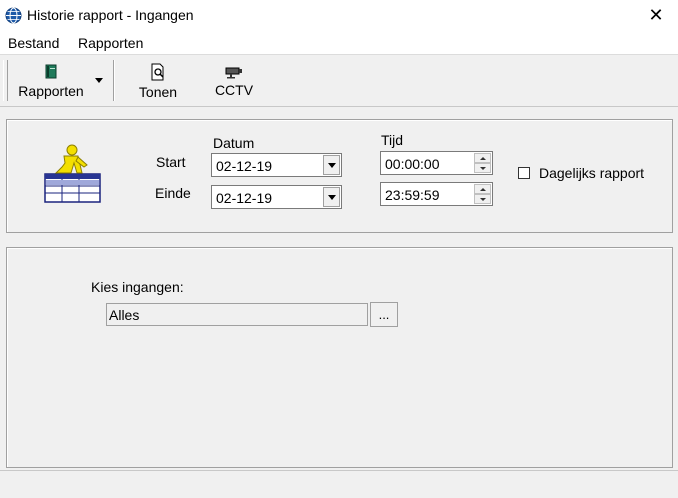  What do you see at coordinates (51, 81) in the screenshot?
I see `rapporten-toolbar-button: Rapporten` at bounding box center [51, 81].